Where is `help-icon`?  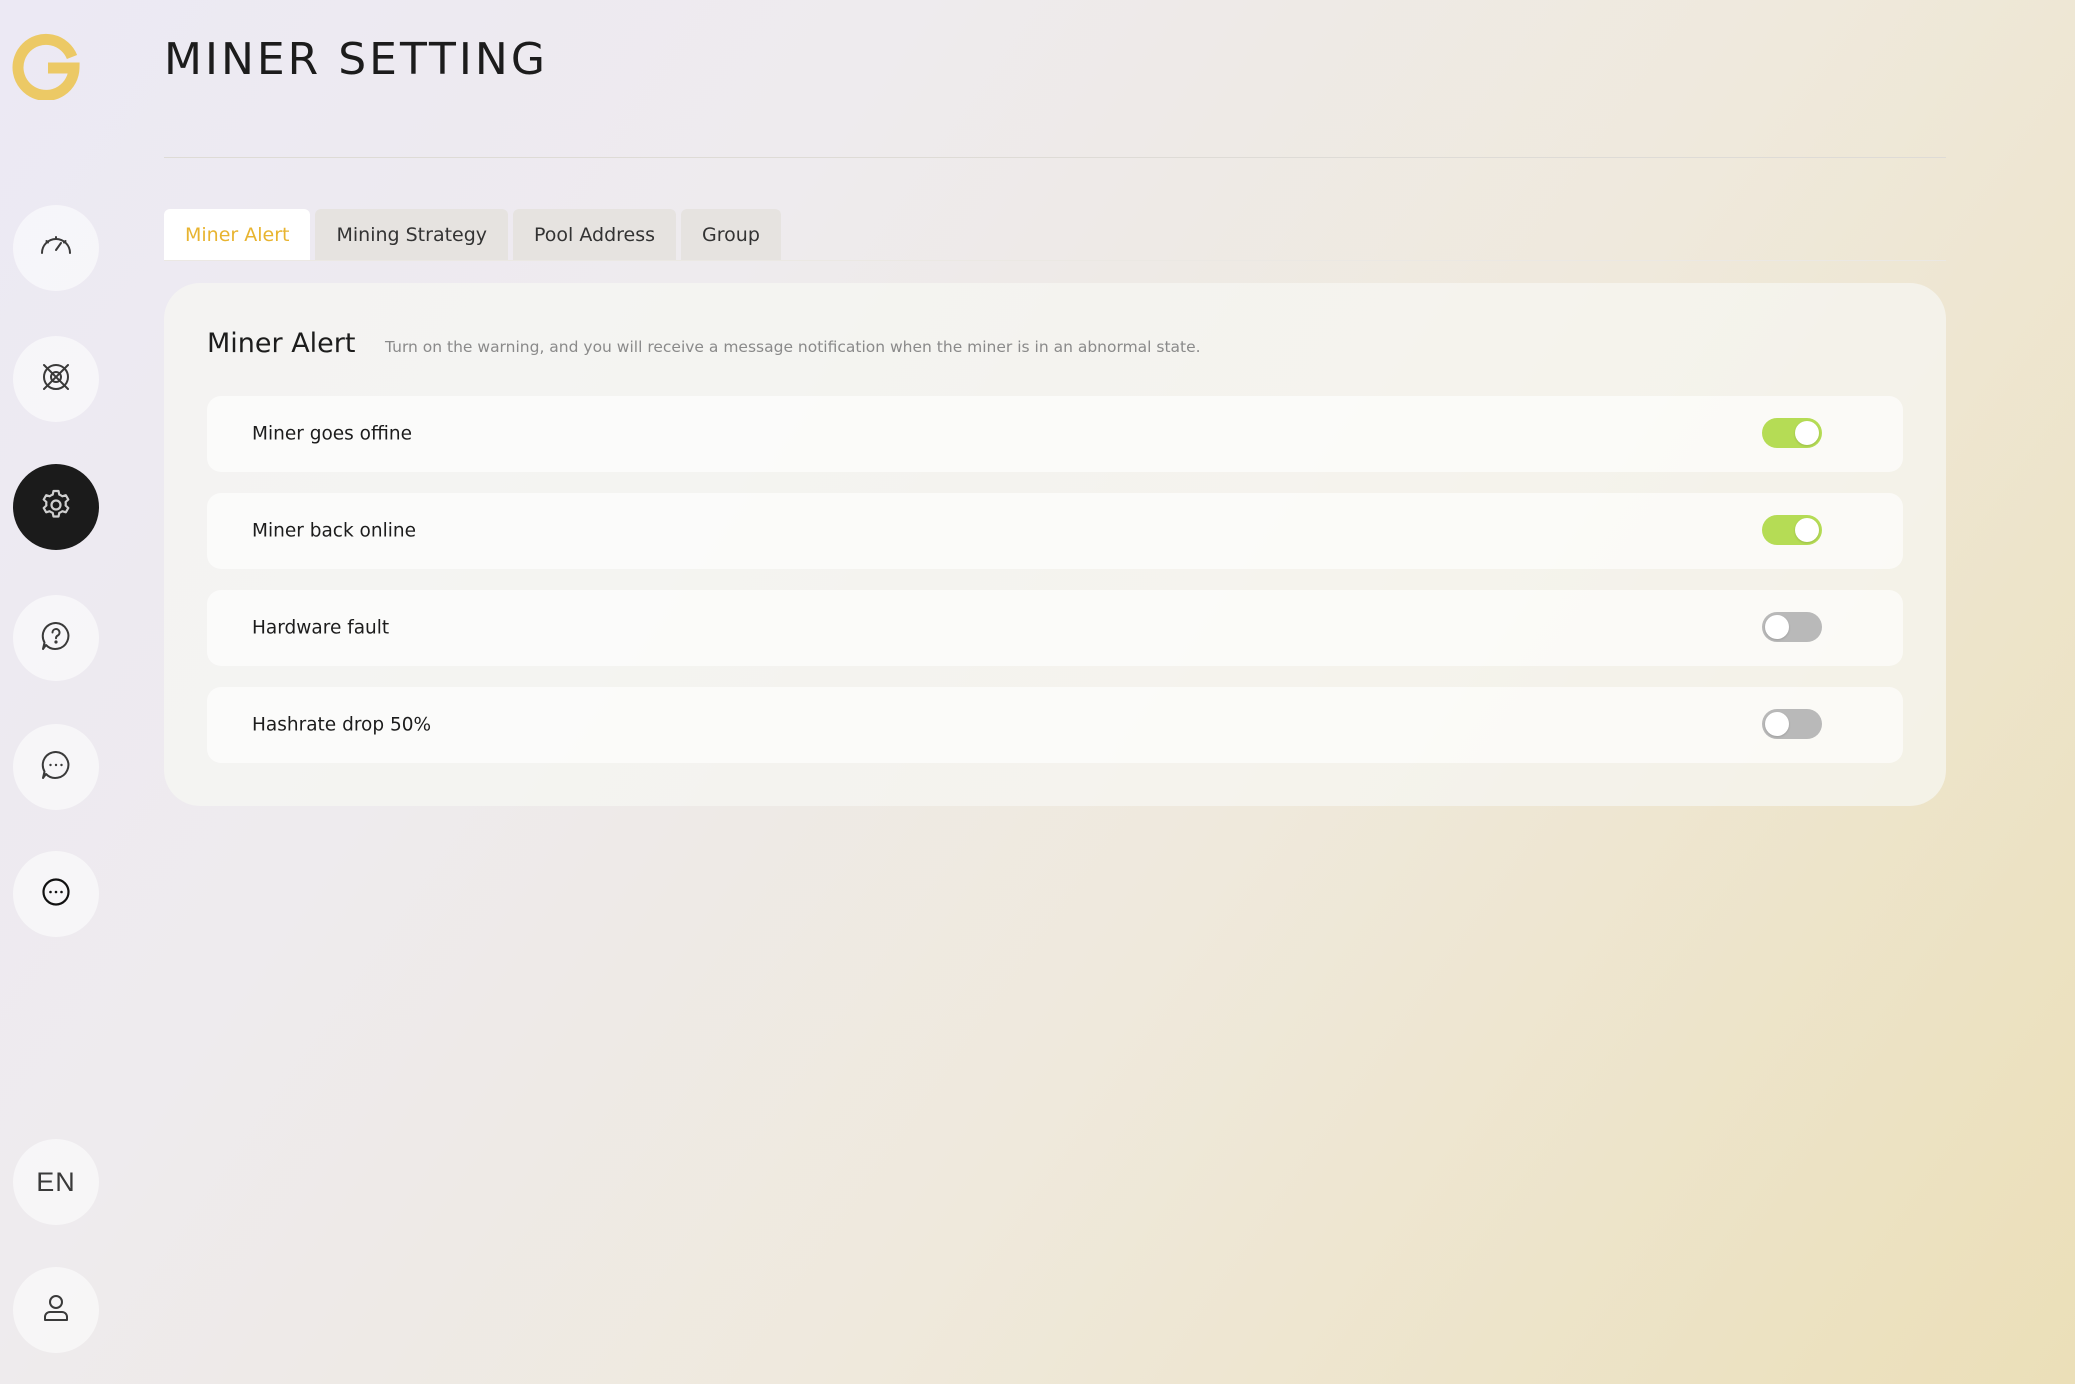
help-icon is located at coordinates (56, 638).